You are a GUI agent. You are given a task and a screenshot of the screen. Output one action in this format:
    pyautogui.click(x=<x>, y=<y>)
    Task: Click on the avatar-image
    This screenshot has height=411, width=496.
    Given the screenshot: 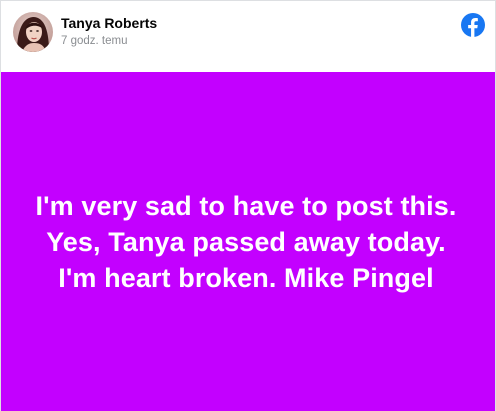 What is the action you would take?
    pyautogui.click(x=33, y=32)
    